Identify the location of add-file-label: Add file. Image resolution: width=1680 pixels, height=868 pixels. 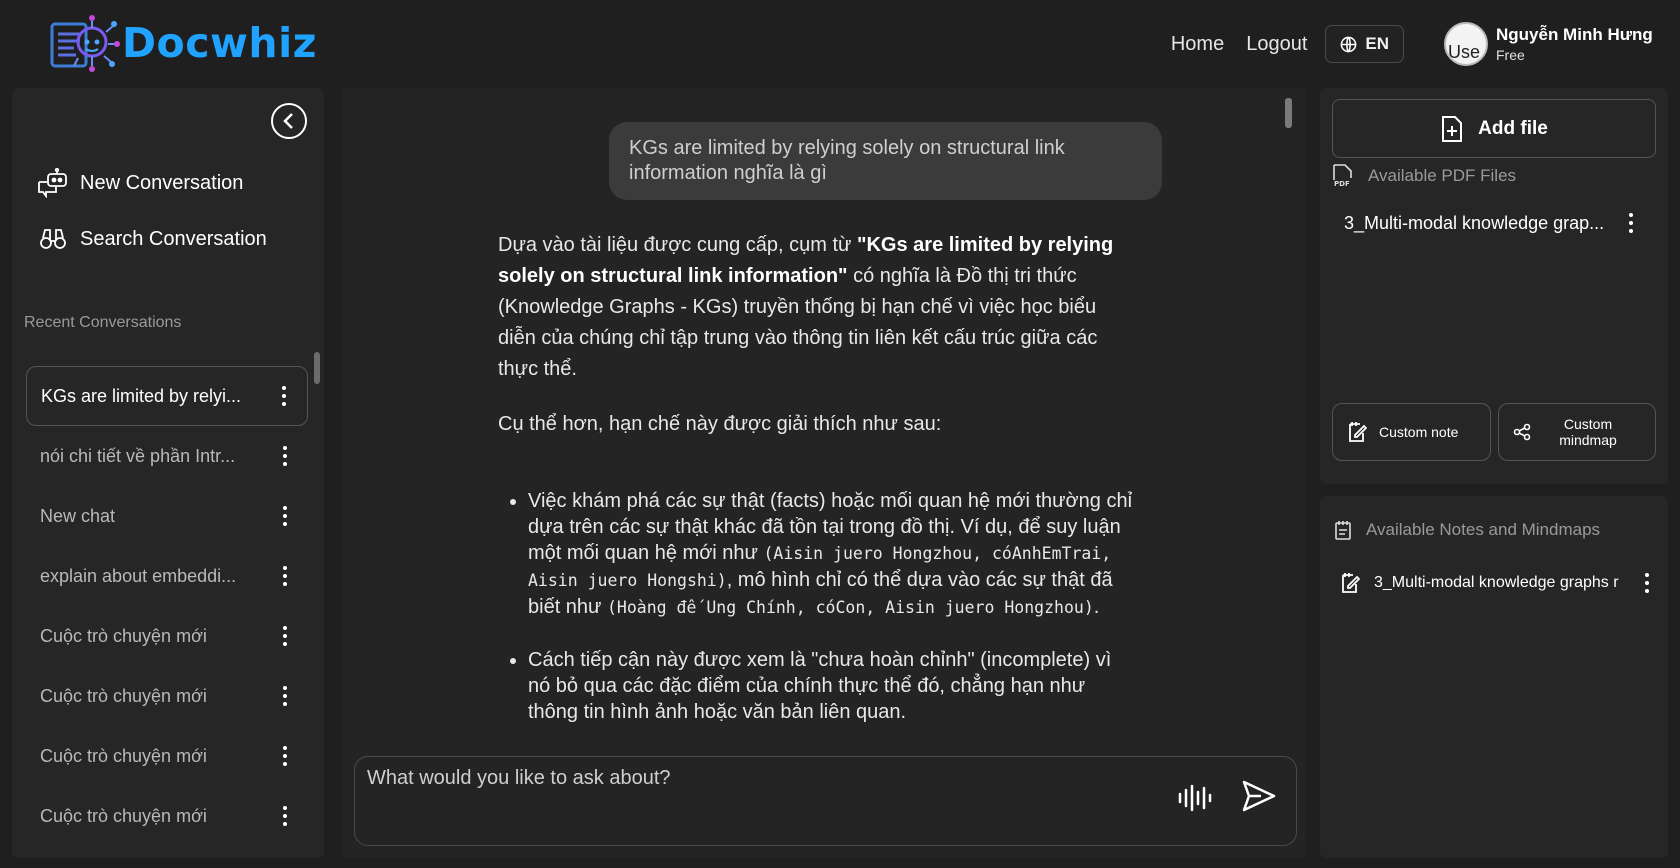
(1513, 128).